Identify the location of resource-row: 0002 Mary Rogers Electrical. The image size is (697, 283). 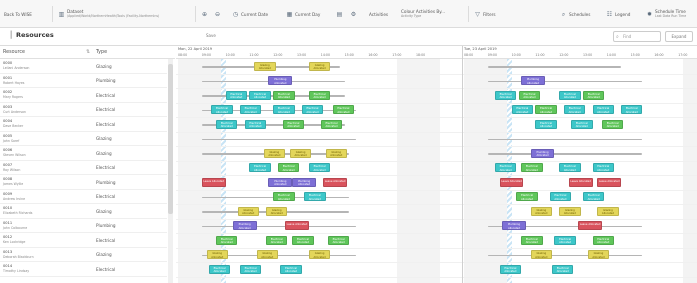
(83, 95).